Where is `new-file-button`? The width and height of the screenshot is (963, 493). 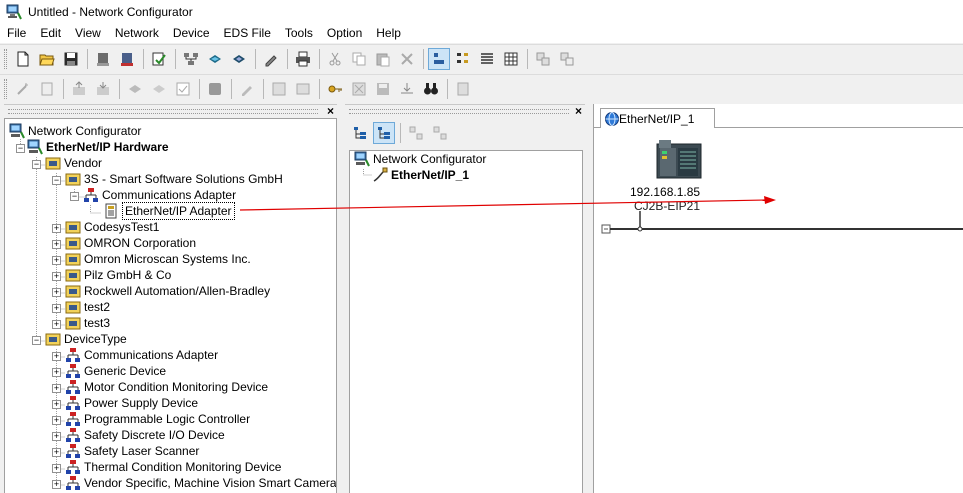
new-file-button is located at coordinates (23, 59).